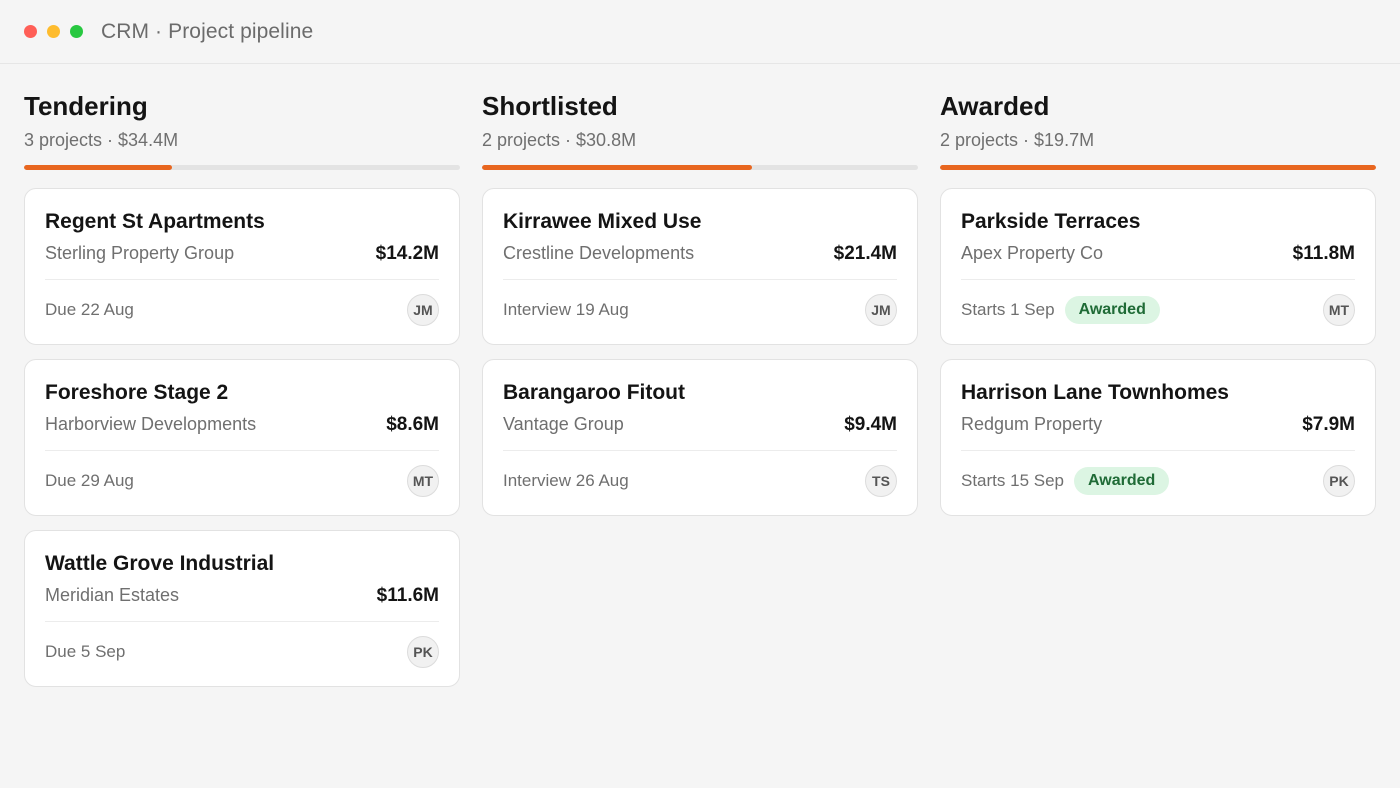 This screenshot has height=788, width=1400. I want to click on project-meta-row: Meridian Estates $11.6M, so click(242, 603).